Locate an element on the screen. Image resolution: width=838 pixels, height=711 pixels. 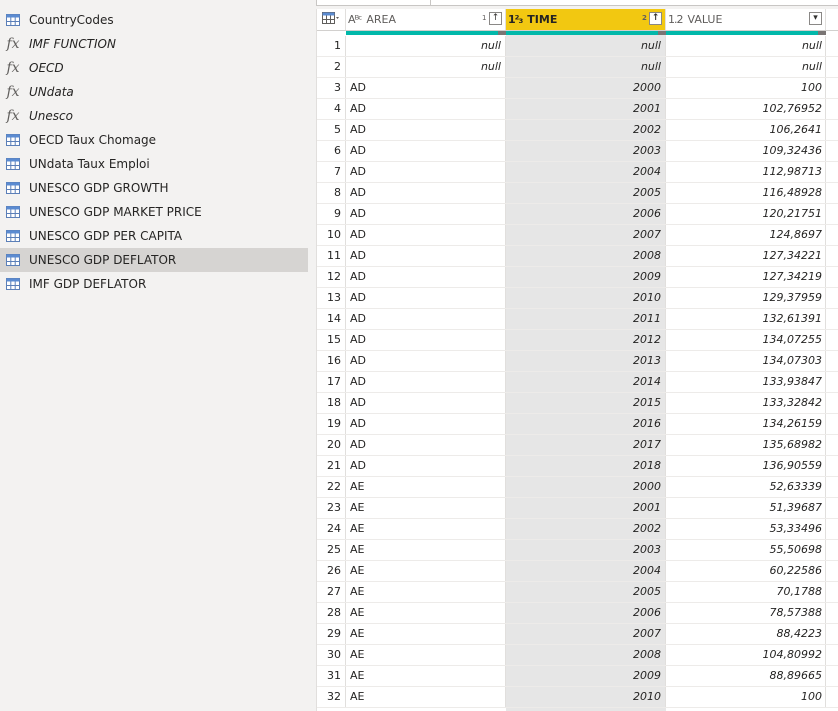
query-item: CountryCodes is located at coordinates (154, 20).